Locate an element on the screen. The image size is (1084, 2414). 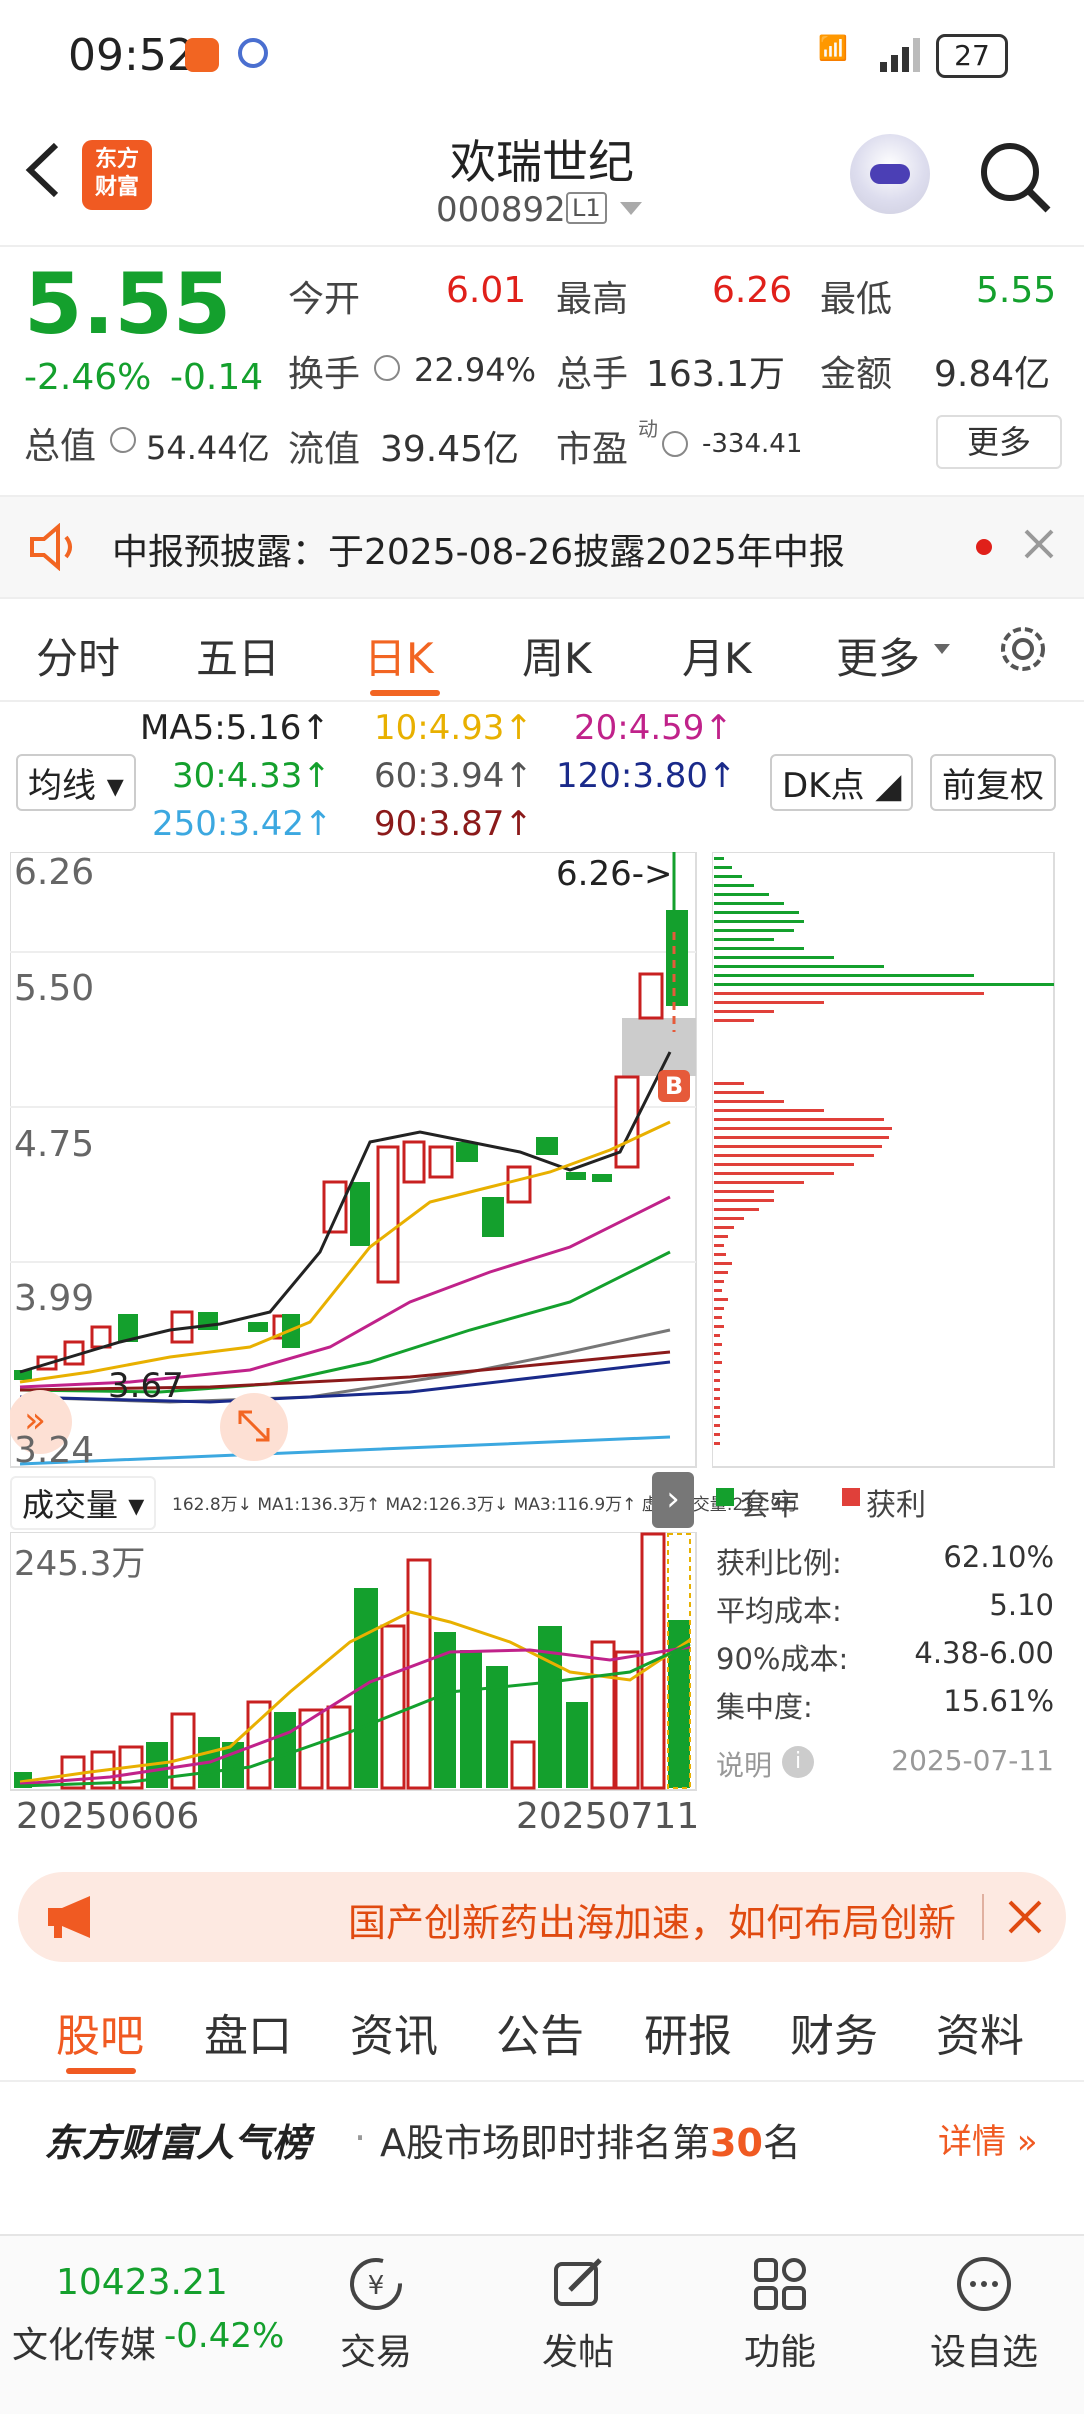
bottom-toolbar: 10423.21 文化传媒 -0.42% ¥ 交易 发帖 功能 设自选 is located at coordinates (542, 2324).